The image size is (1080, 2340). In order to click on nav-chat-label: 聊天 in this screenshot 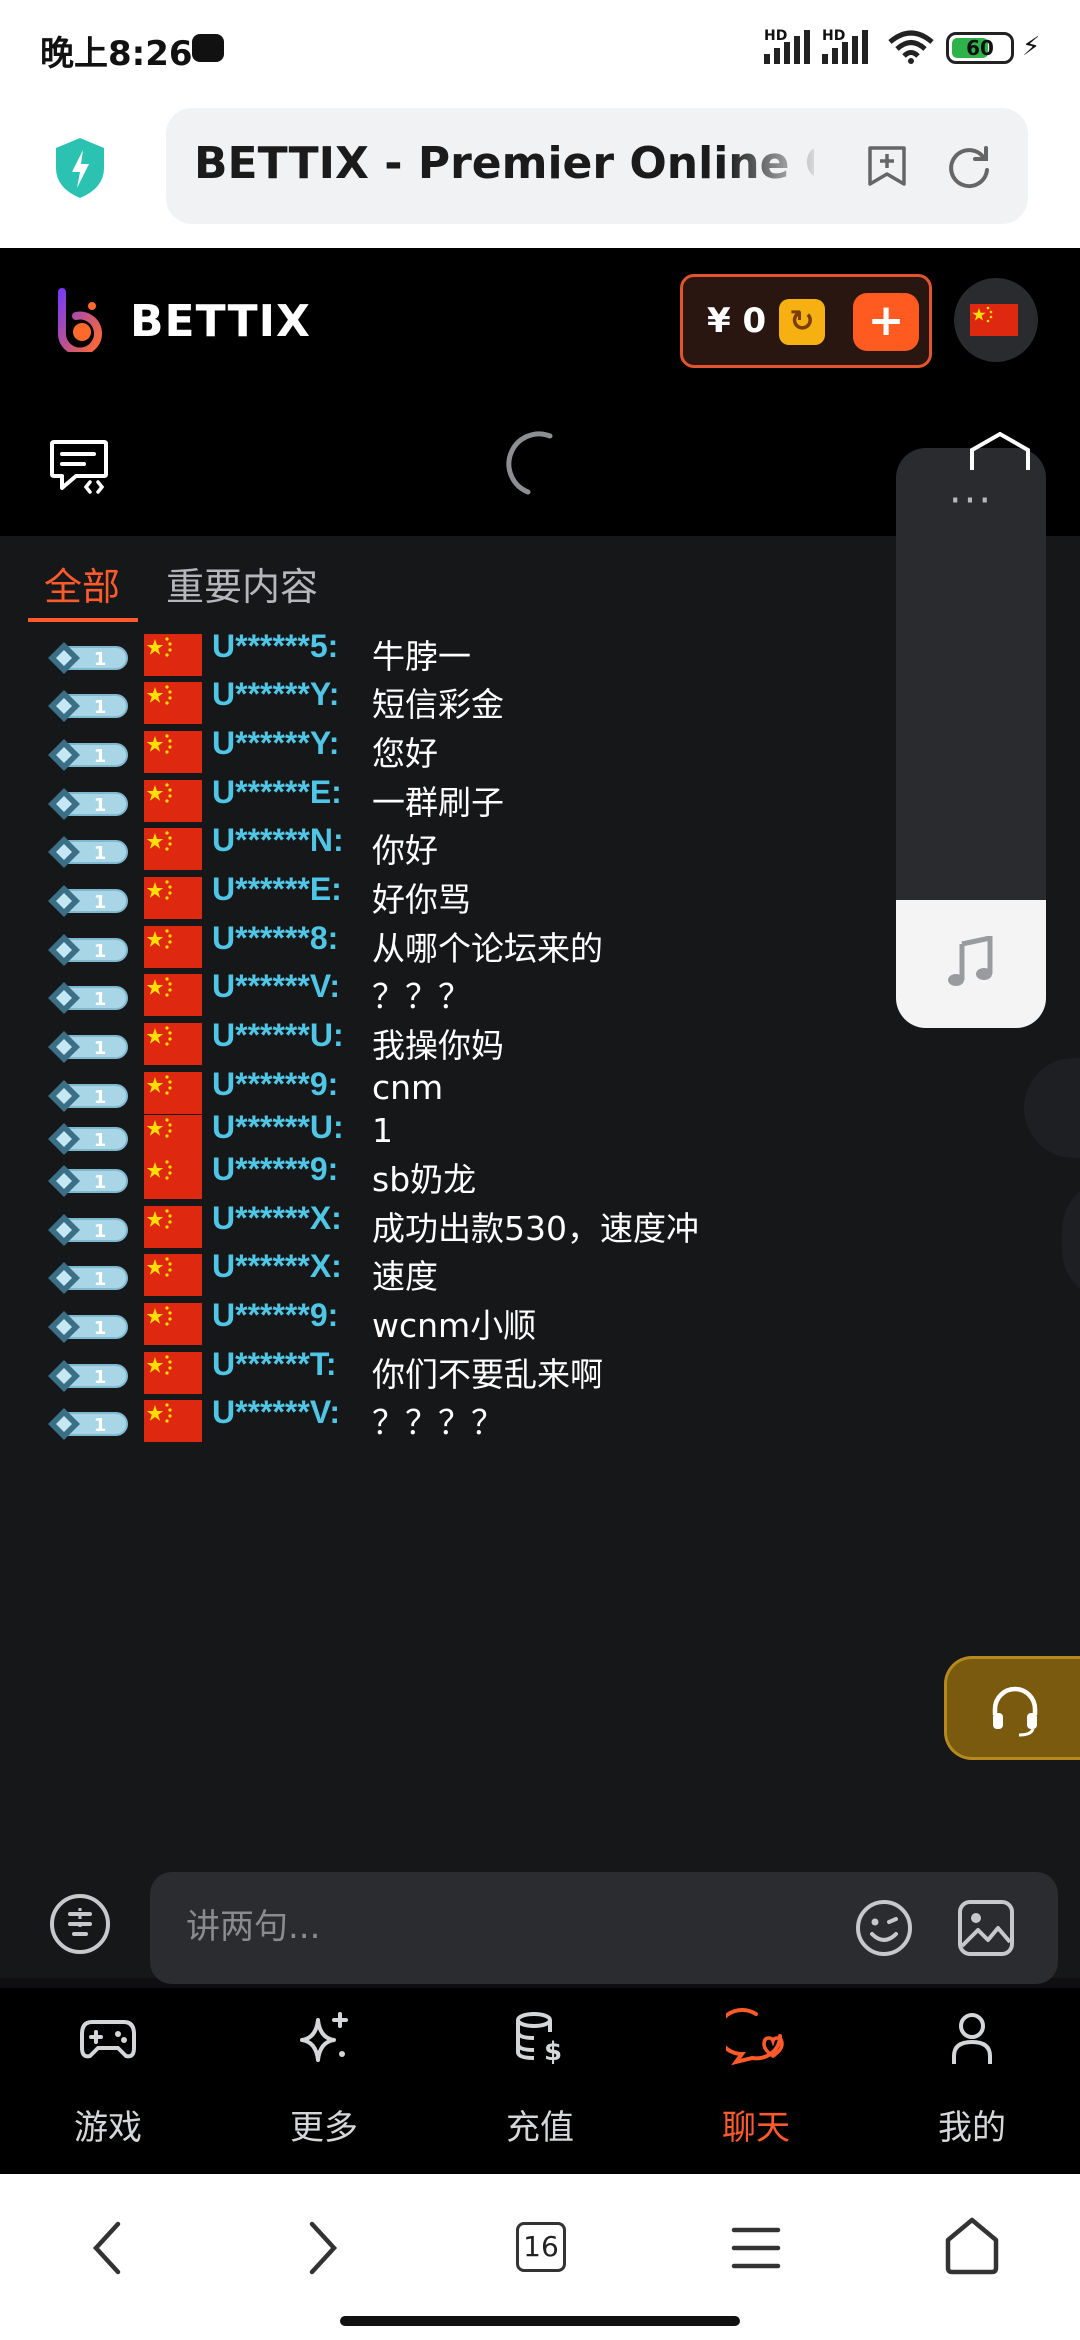, I will do `click(756, 2128)`.